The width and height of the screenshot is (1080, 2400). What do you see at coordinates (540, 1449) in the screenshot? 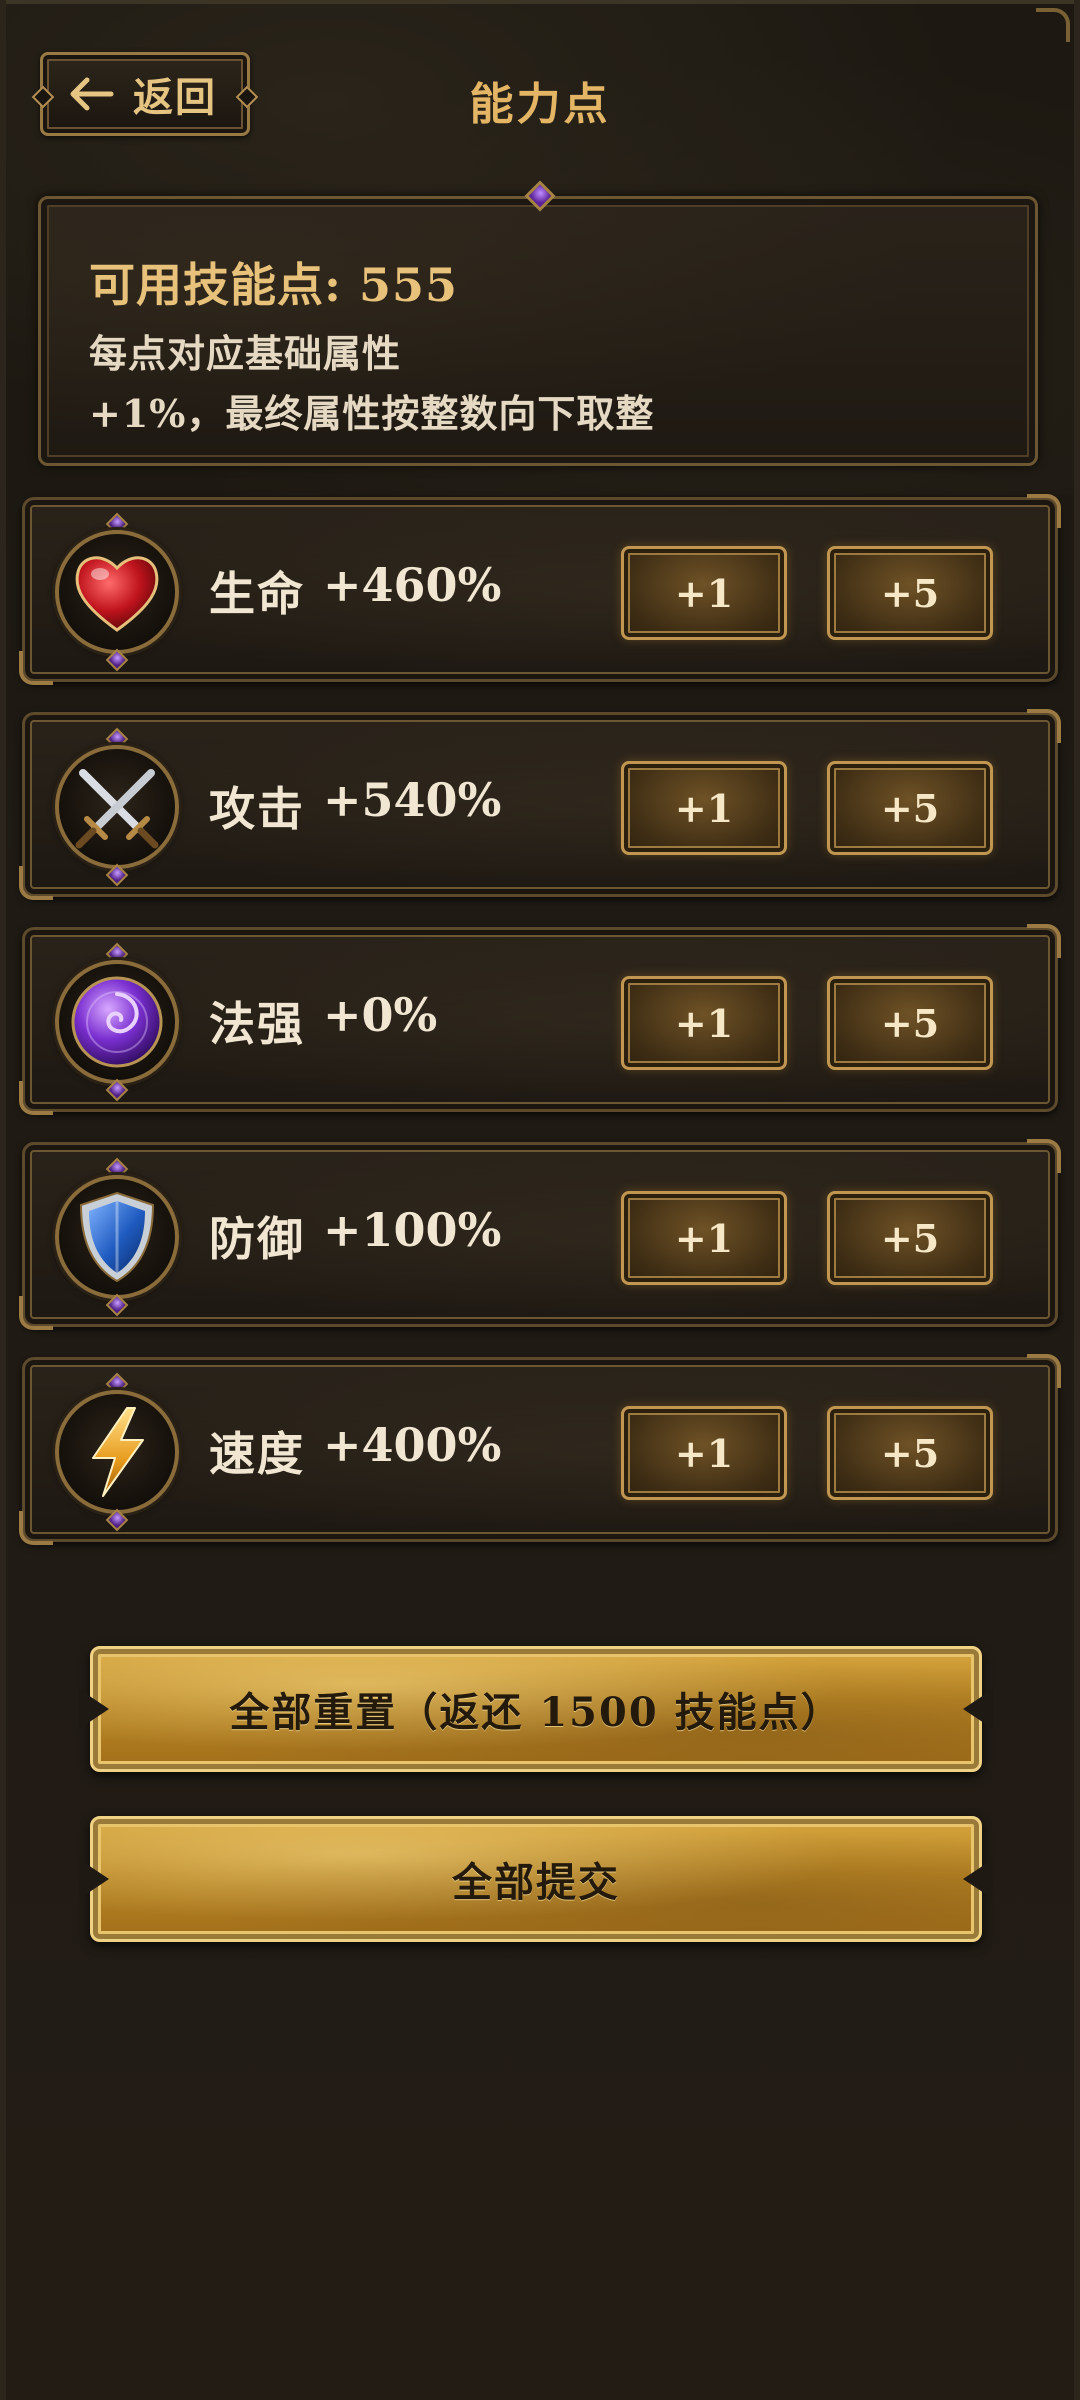
I see `stat-row-speed: 速度 +400% +1 +5` at bounding box center [540, 1449].